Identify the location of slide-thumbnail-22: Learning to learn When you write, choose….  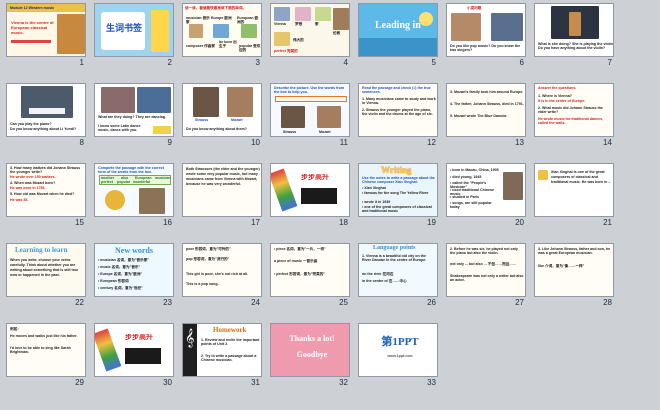
(46, 270).